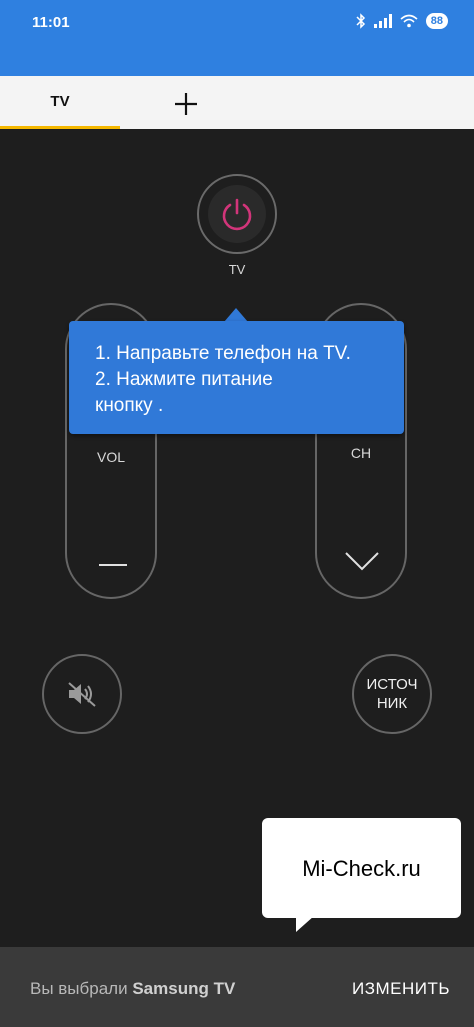 This screenshot has width=474, height=1027. What do you see at coordinates (360, 21) in the screenshot?
I see `bluetooth-icon` at bounding box center [360, 21].